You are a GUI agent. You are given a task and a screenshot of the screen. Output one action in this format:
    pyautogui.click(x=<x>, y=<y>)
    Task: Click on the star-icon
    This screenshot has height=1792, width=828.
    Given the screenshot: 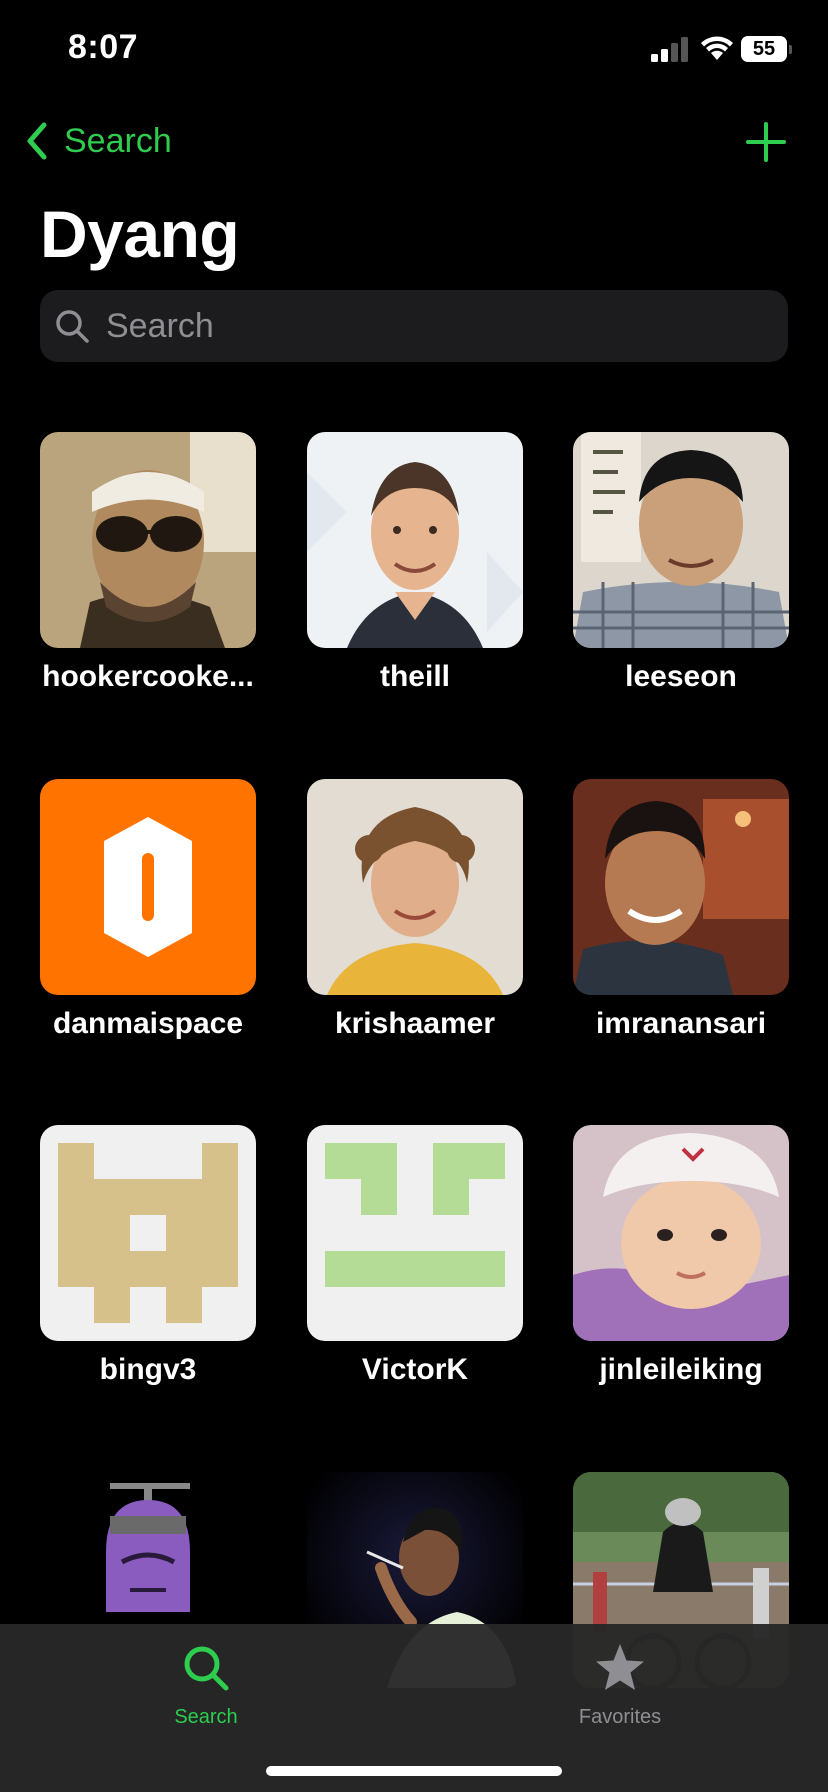 What is the action you would take?
    pyautogui.click(x=620, y=1667)
    